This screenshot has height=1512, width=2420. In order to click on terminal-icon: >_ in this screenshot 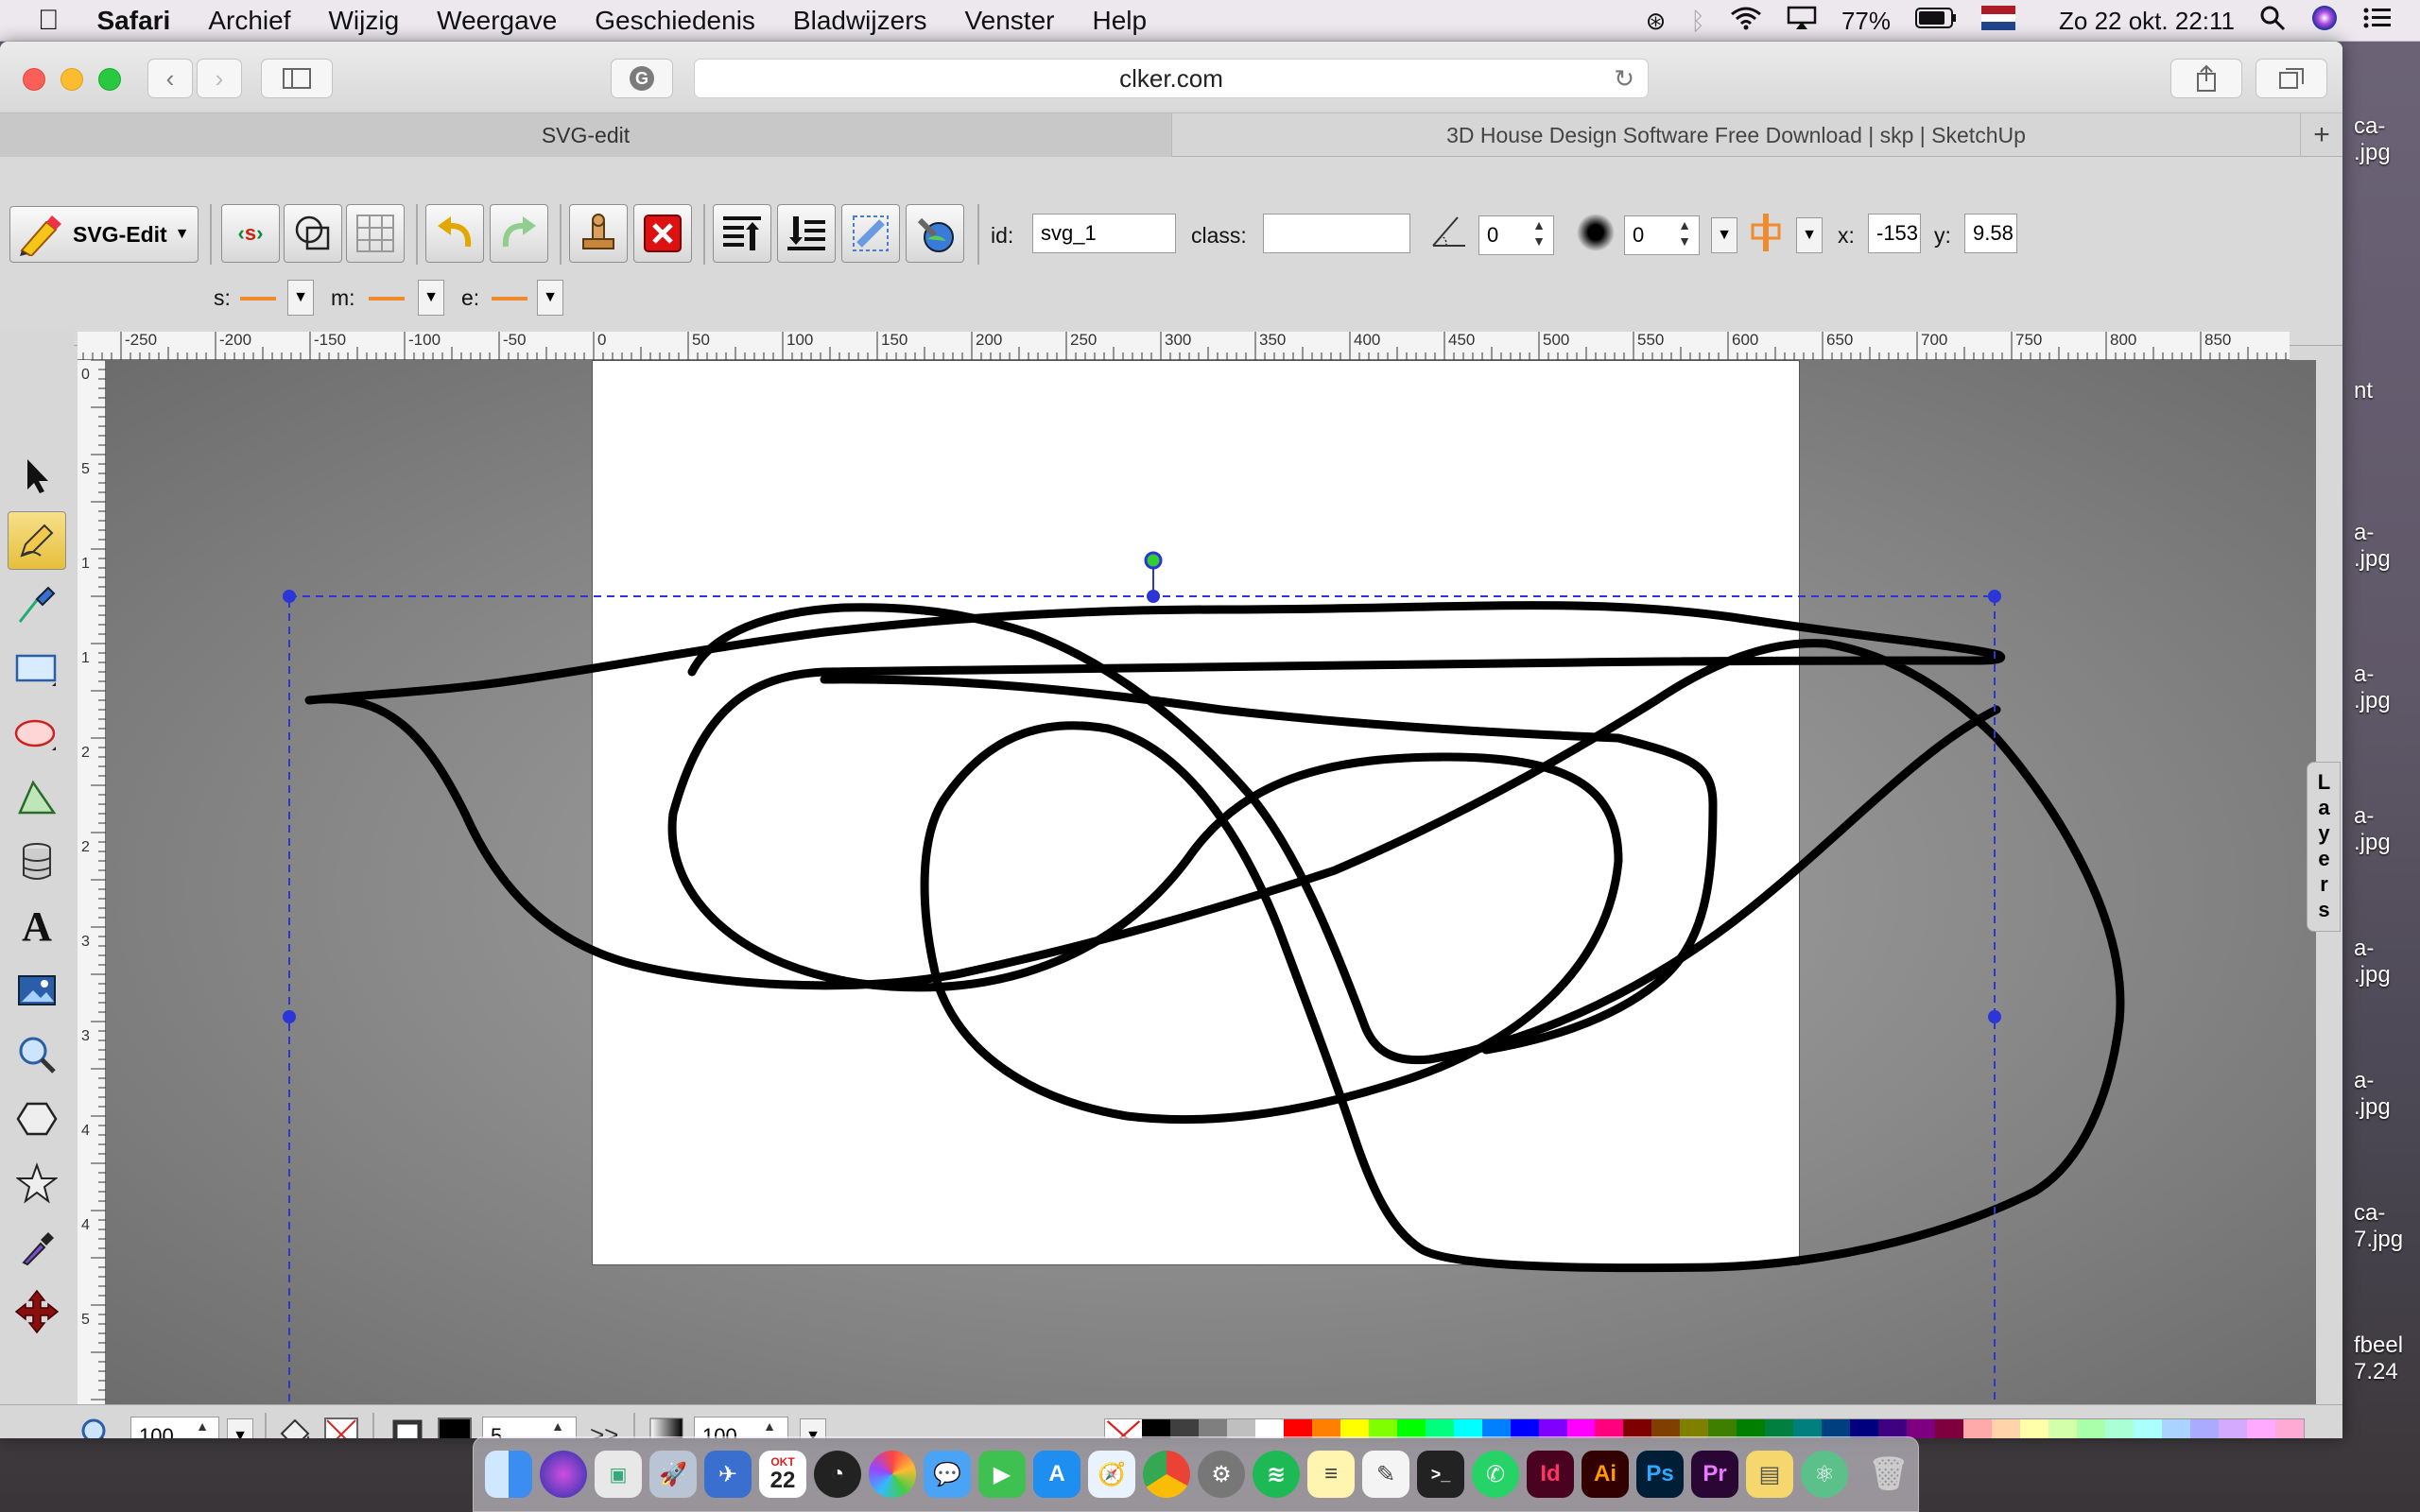, I will do `click(1440, 1474)`.